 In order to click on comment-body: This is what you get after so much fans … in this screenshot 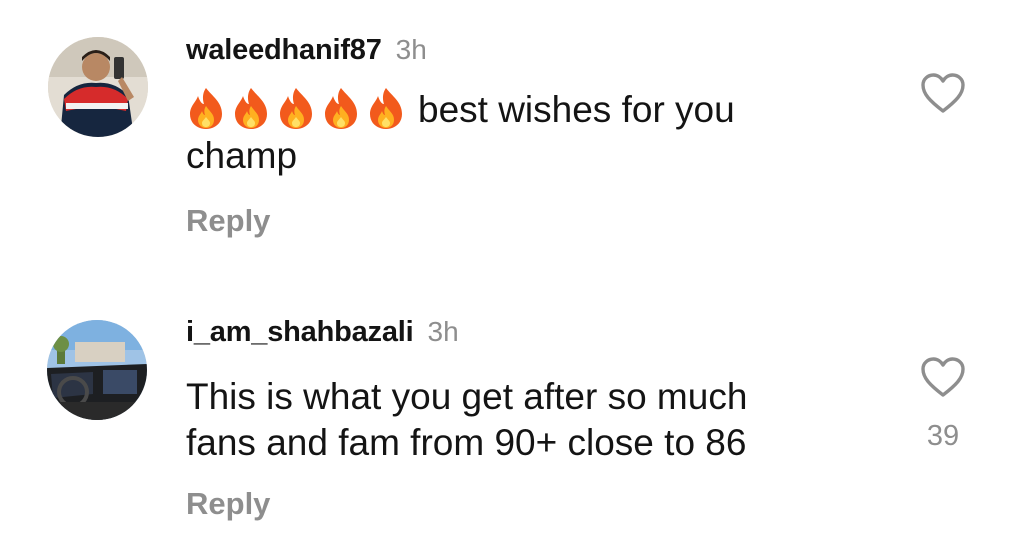, I will do `click(467, 419)`.